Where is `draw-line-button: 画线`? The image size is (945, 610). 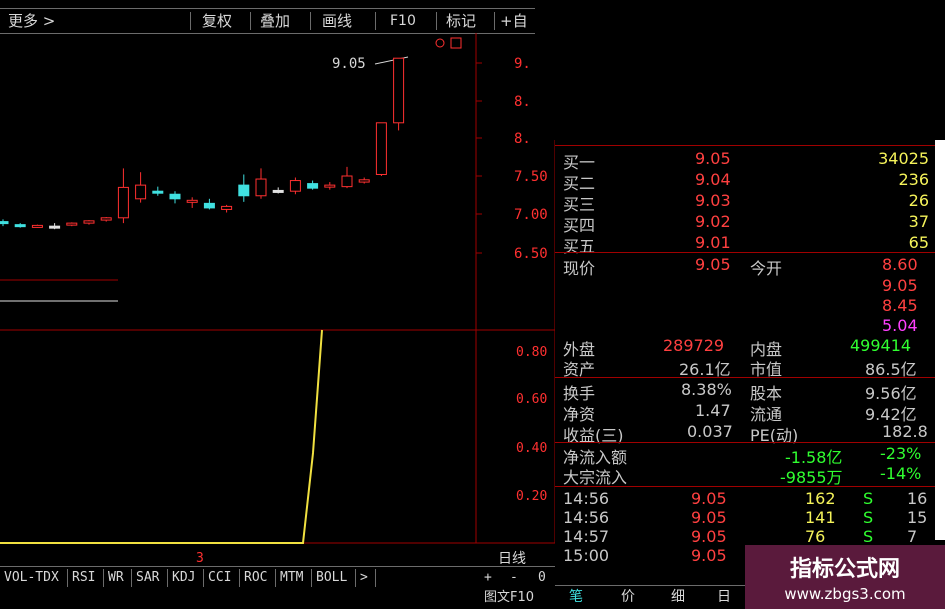
draw-line-button: 画线 is located at coordinates (337, 21).